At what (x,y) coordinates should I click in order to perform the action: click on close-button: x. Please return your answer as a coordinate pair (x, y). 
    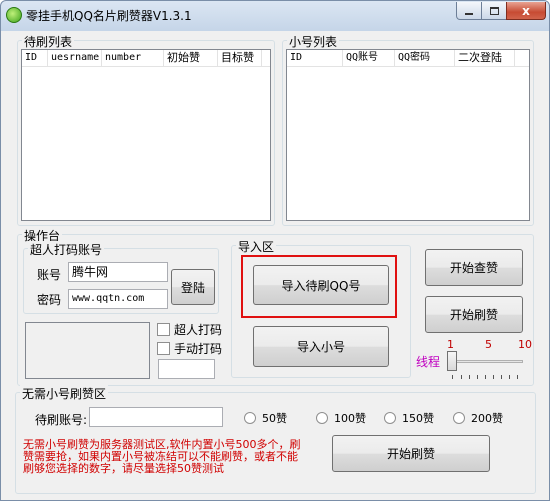
    Looking at the image, I should click on (526, 11).